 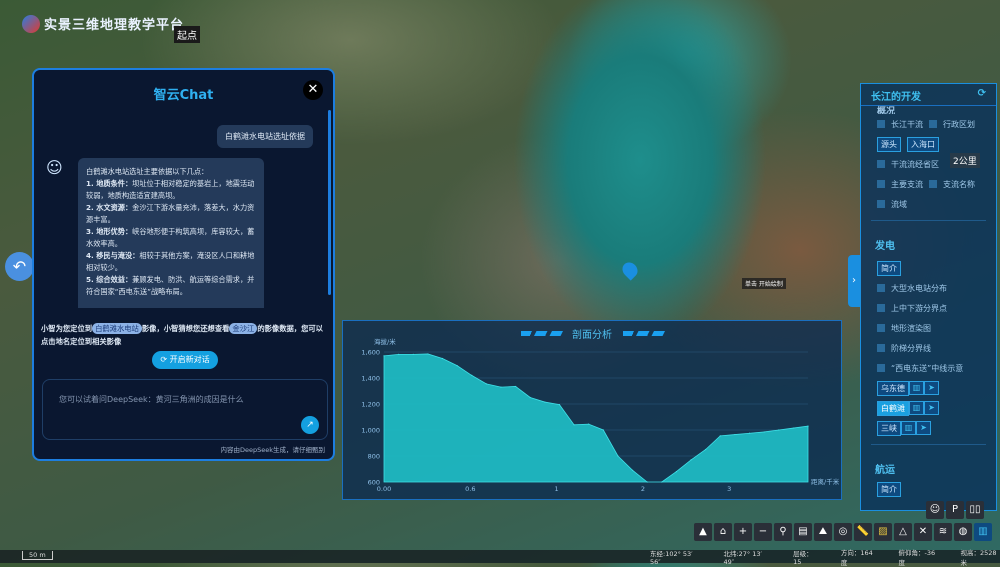 I want to click on map-doc-icon: ▤, so click(x=803, y=532).